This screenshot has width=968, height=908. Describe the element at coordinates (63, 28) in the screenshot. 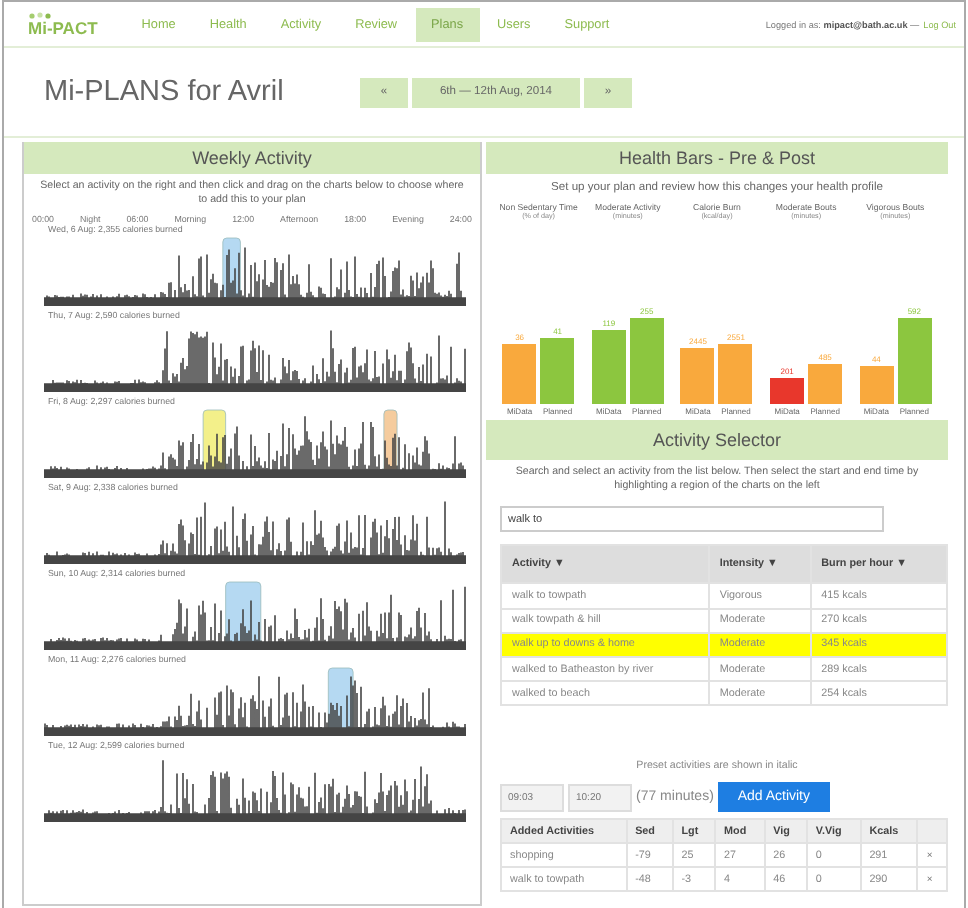

I see `logo-text: Mi-PACT` at that location.